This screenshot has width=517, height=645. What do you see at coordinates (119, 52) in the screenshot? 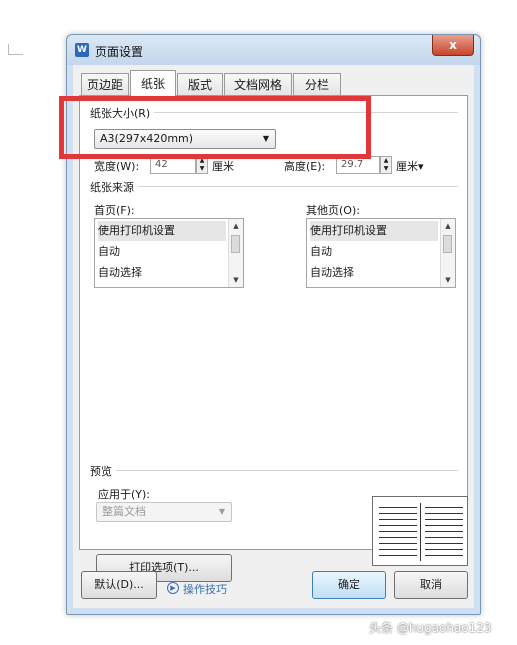
I see `dialog-title: 页面设置` at bounding box center [119, 52].